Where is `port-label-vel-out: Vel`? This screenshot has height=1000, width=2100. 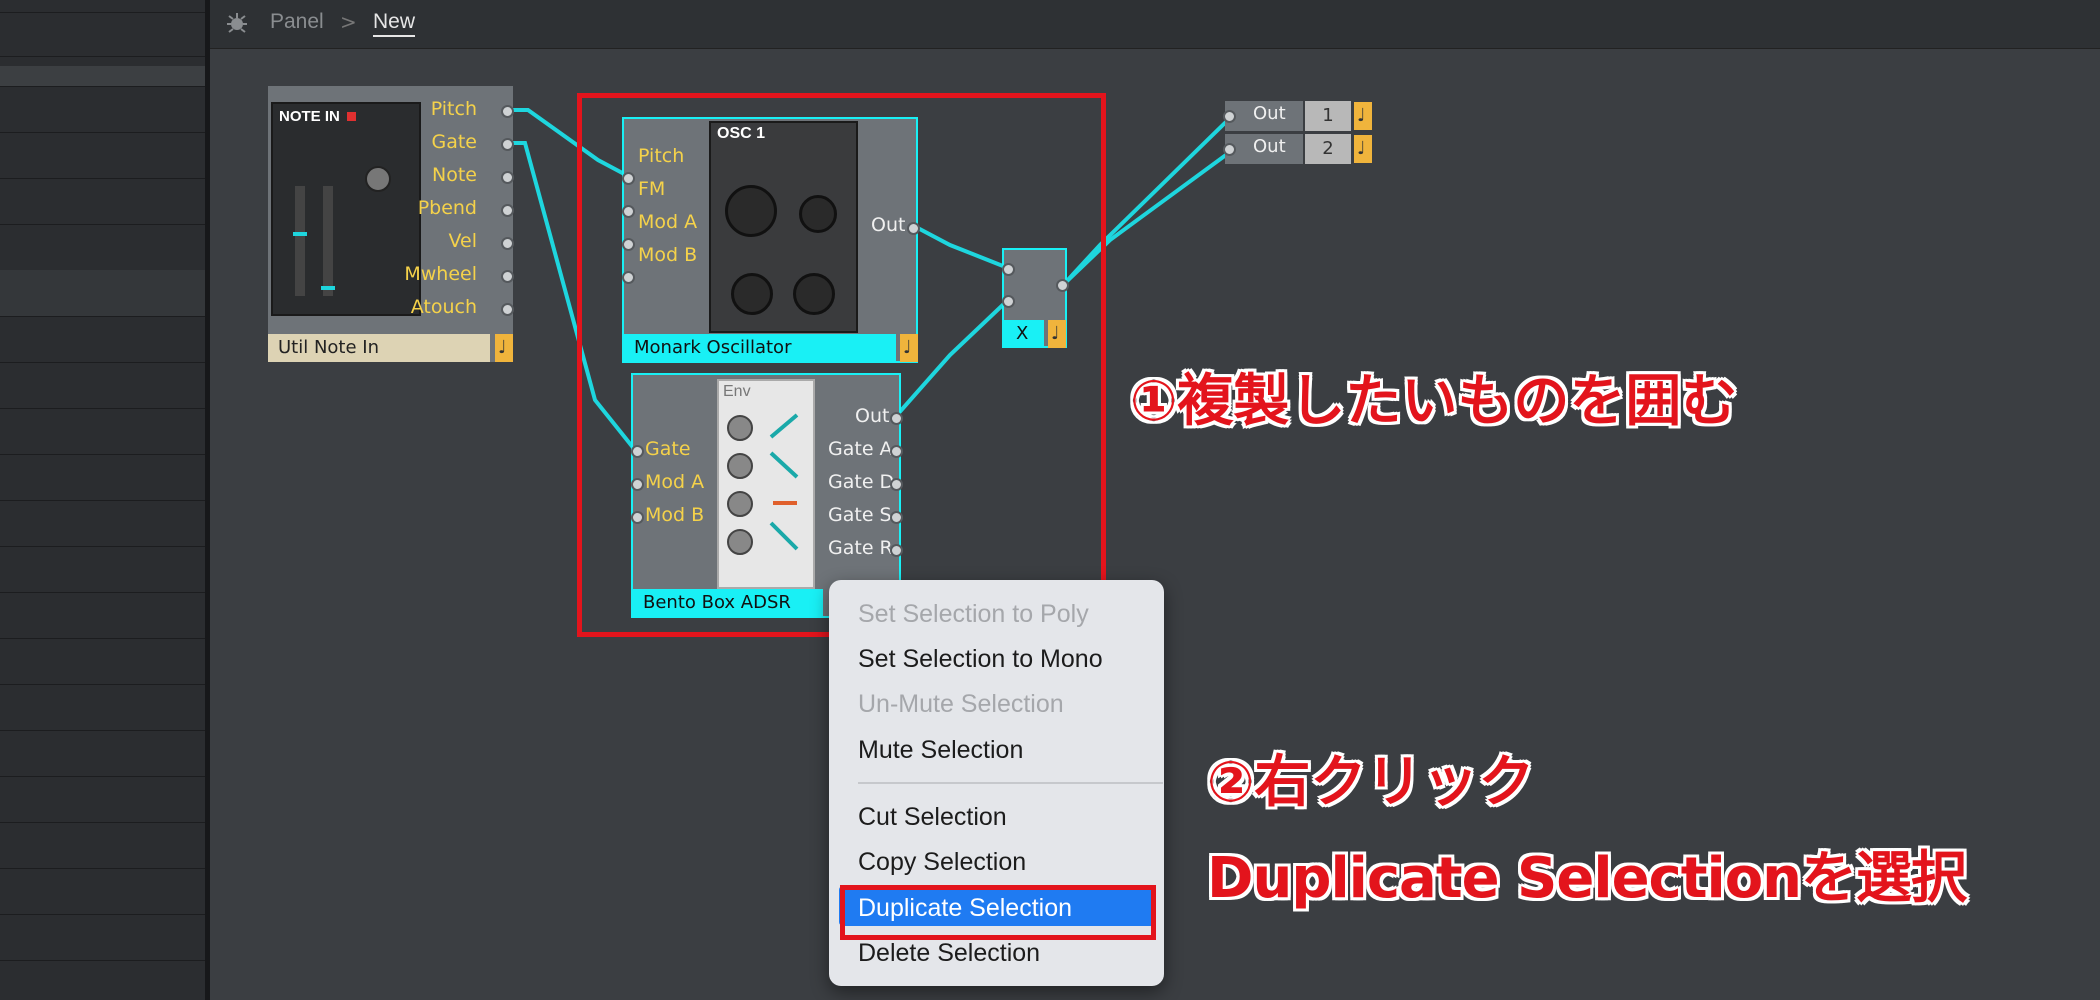
port-label-vel-out: Vel is located at coordinates (463, 241).